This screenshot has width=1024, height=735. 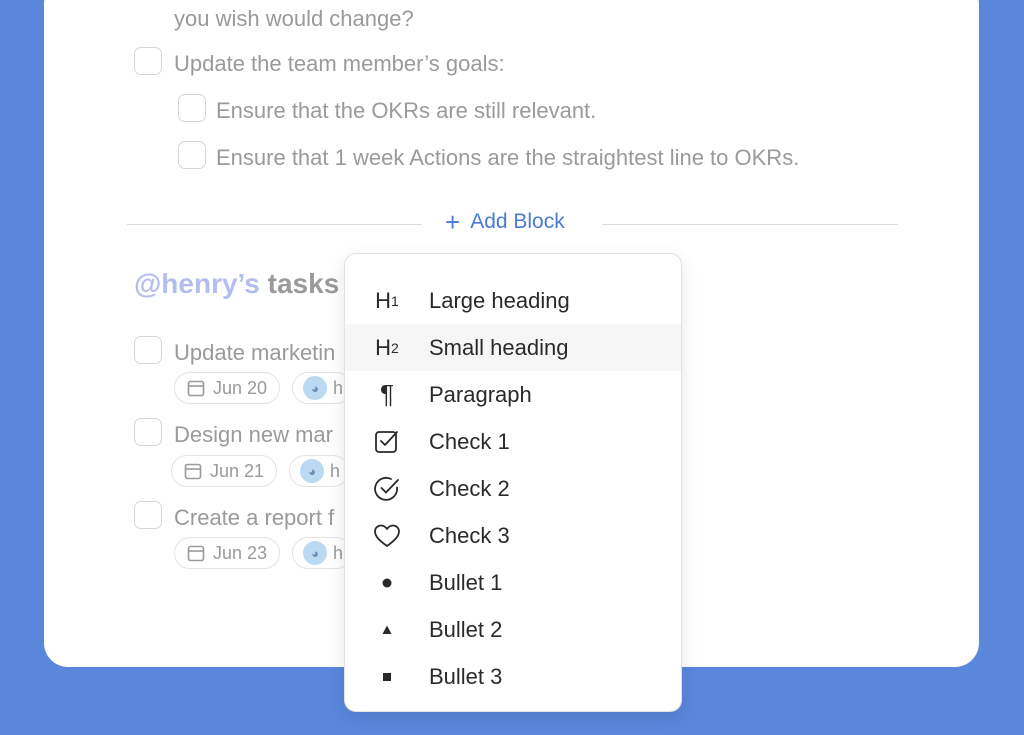 What do you see at coordinates (466, 676) in the screenshot?
I see `menu-item-label: Bullet 3` at bounding box center [466, 676].